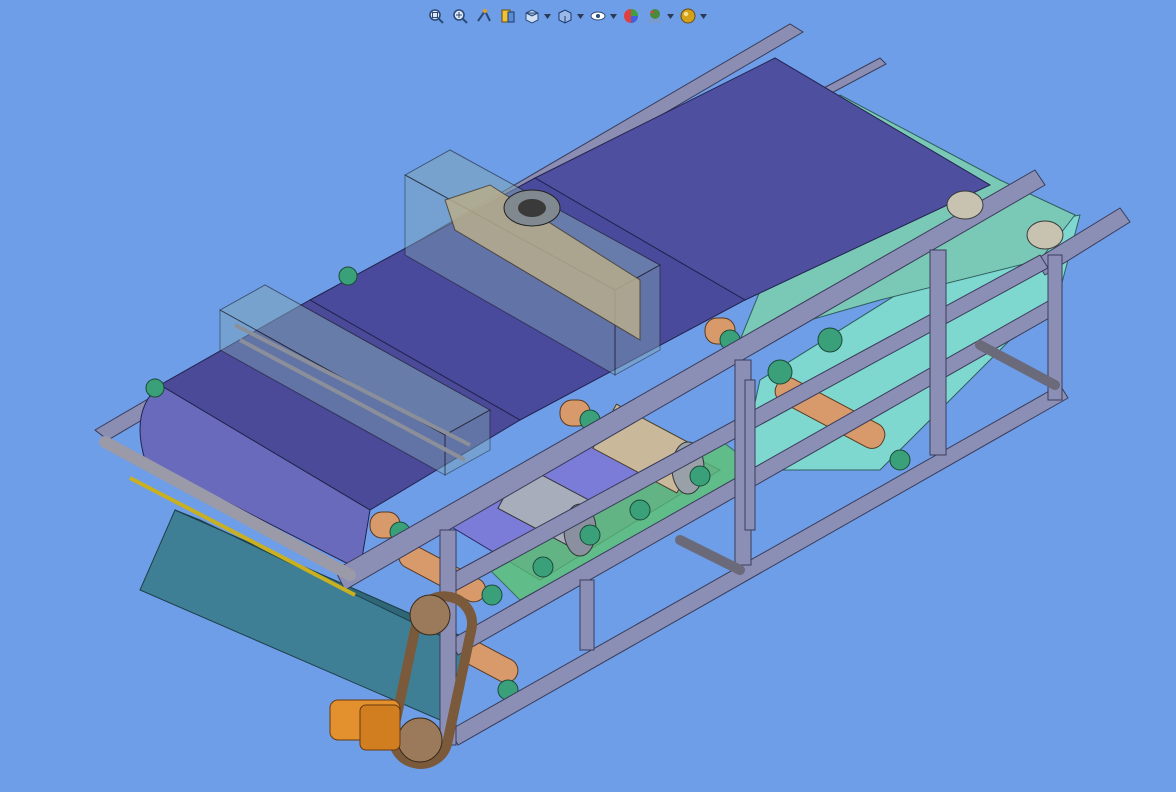 Image resolution: width=1176 pixels, height=792 pixels. I want to click on zoom-to-fit-icon, so click(436, 16).